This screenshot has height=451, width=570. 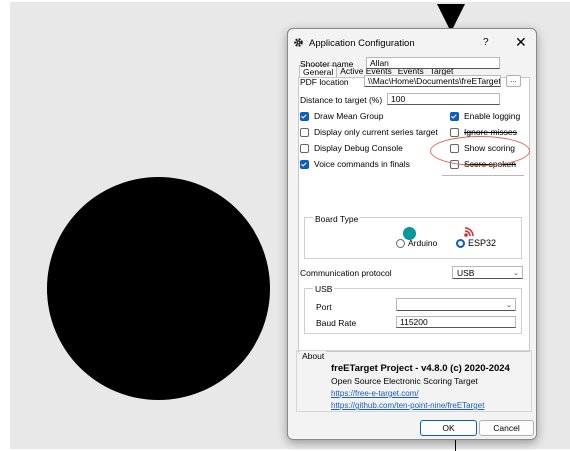 I want to click on display-debug-console-checkbox: Display Debug Console, so click(x=351, y=148).